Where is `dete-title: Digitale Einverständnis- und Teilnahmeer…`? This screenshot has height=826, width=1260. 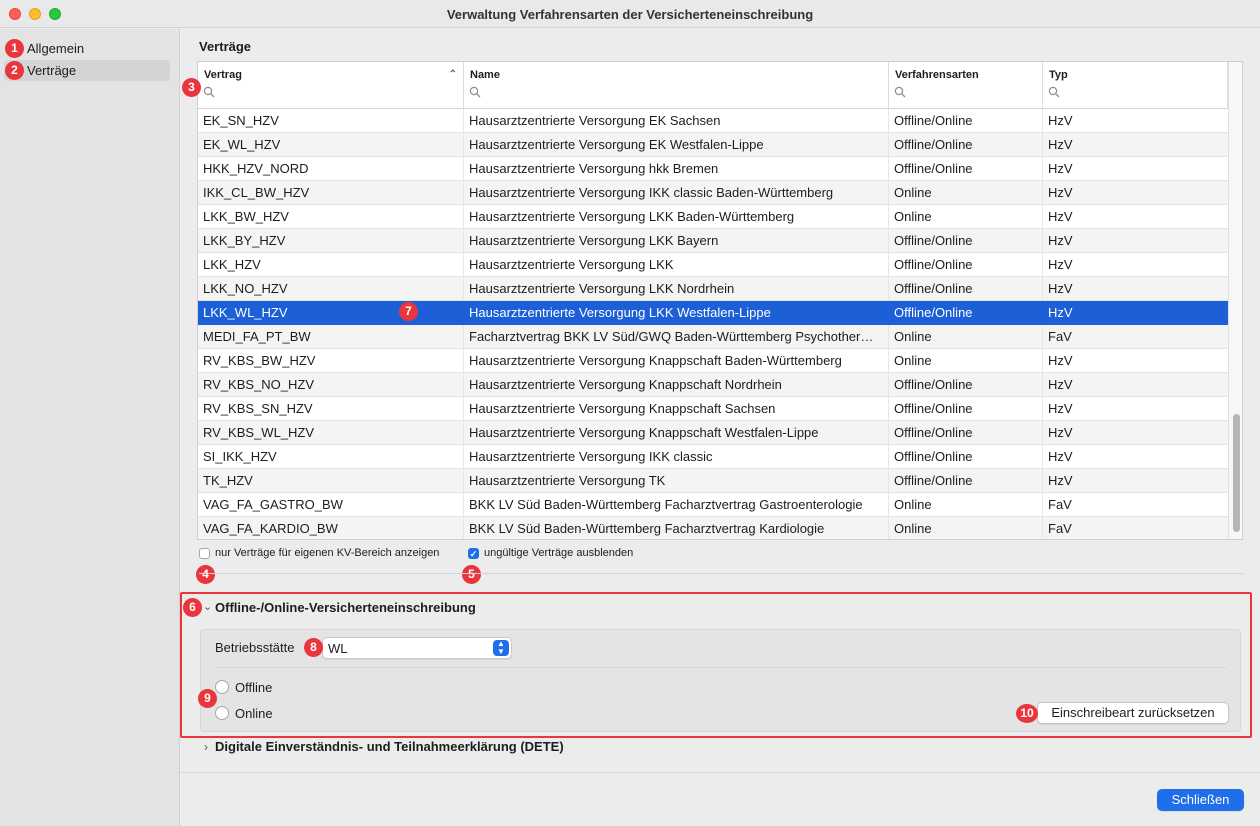
dete-title: Digitale Einverständnis- und Teilnahmeer… is located at coordinates (389, 746).